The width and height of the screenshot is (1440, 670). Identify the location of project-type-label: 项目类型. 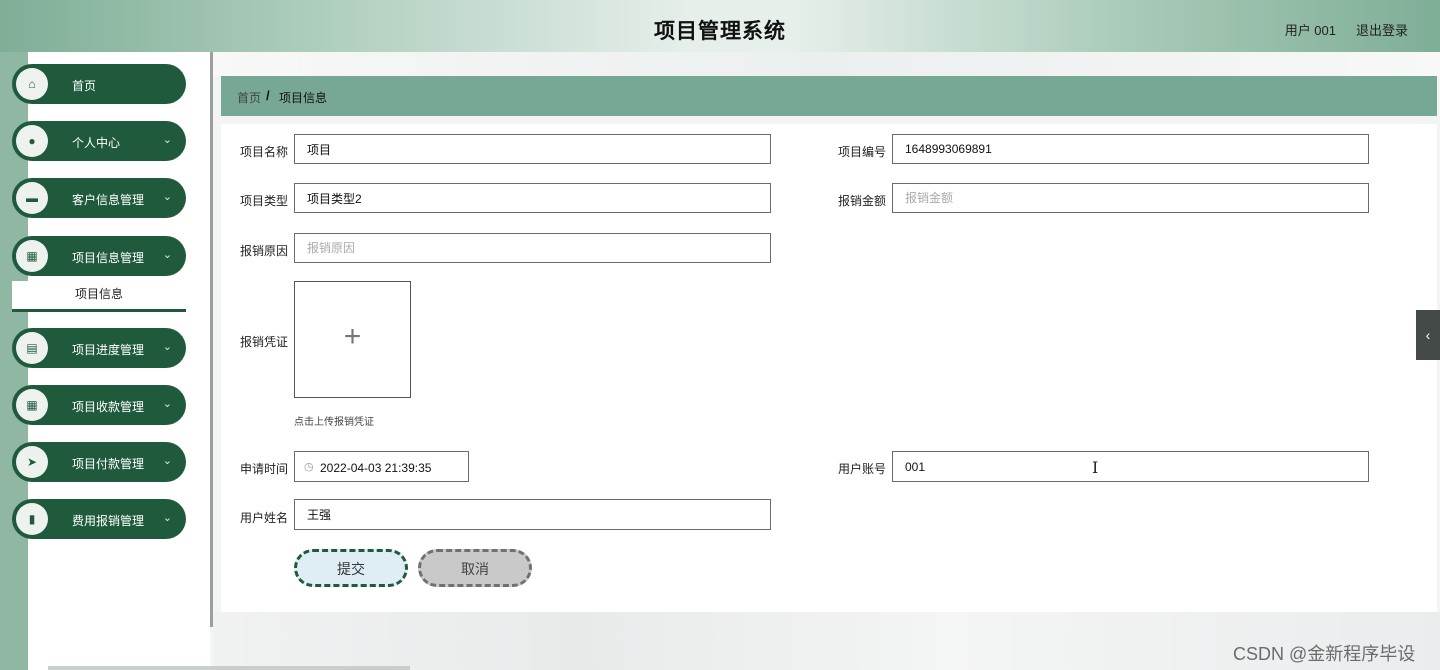
(264, 201).